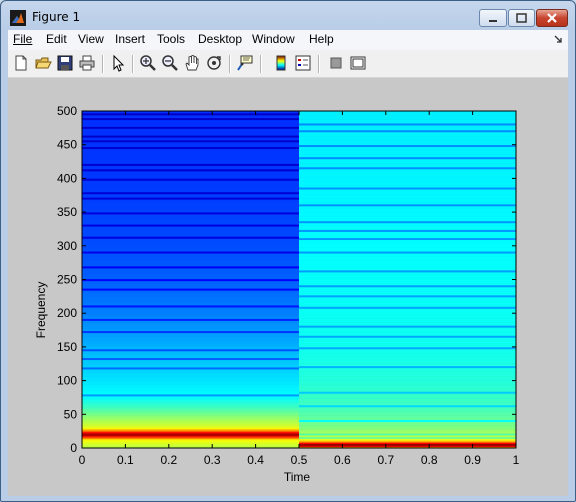 This screenshot has height=502, width=576. What do you see at coordinates (281, 63) in the screenshot?
I see `insert-colorbar-icon` at bounding box center [281, 63].